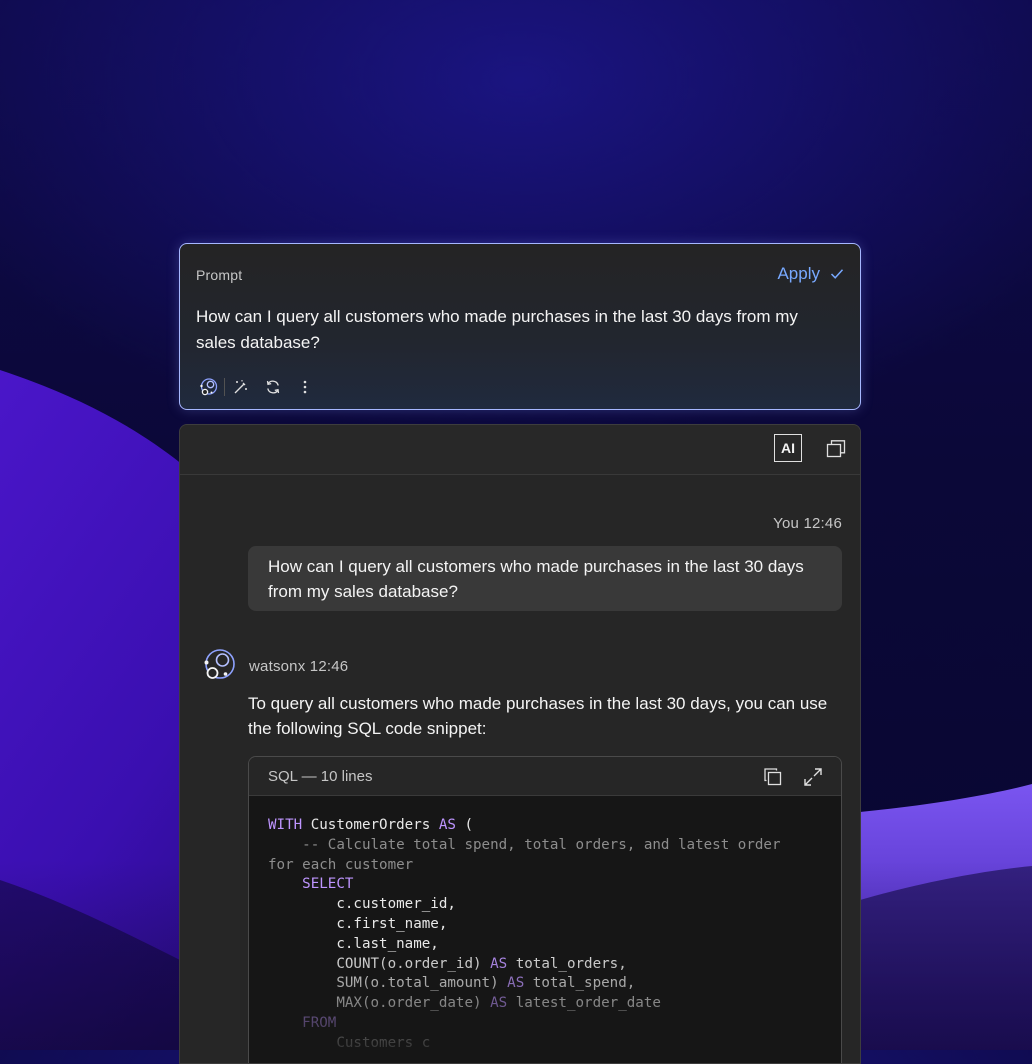  I want to click on code-line: for each customer, so click(341, 864).